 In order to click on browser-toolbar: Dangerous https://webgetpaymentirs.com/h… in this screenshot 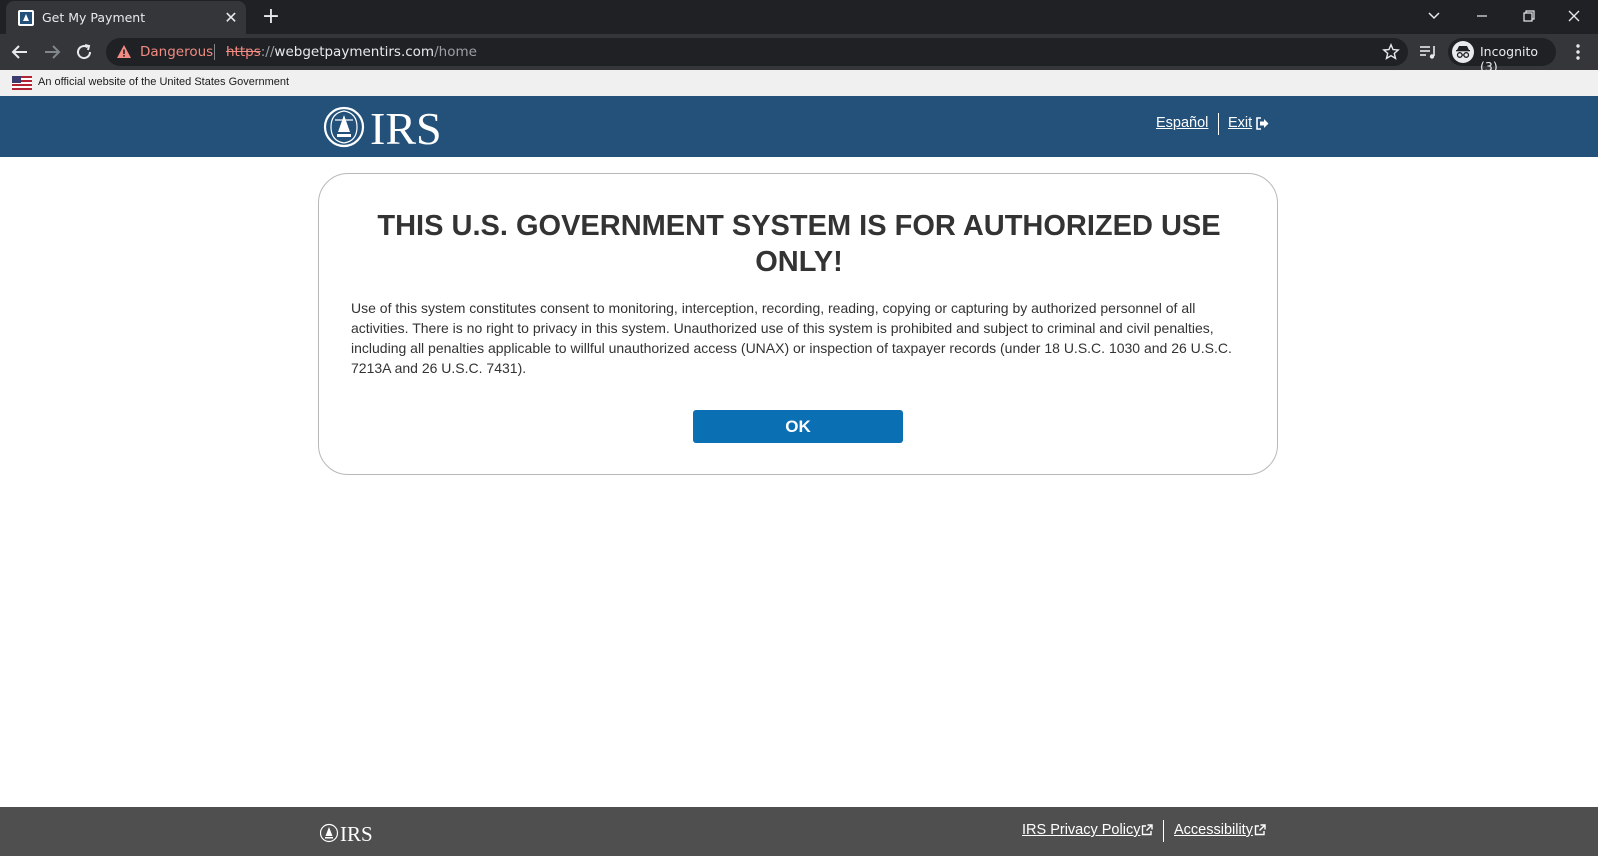, I will do `click(799, 54)`.